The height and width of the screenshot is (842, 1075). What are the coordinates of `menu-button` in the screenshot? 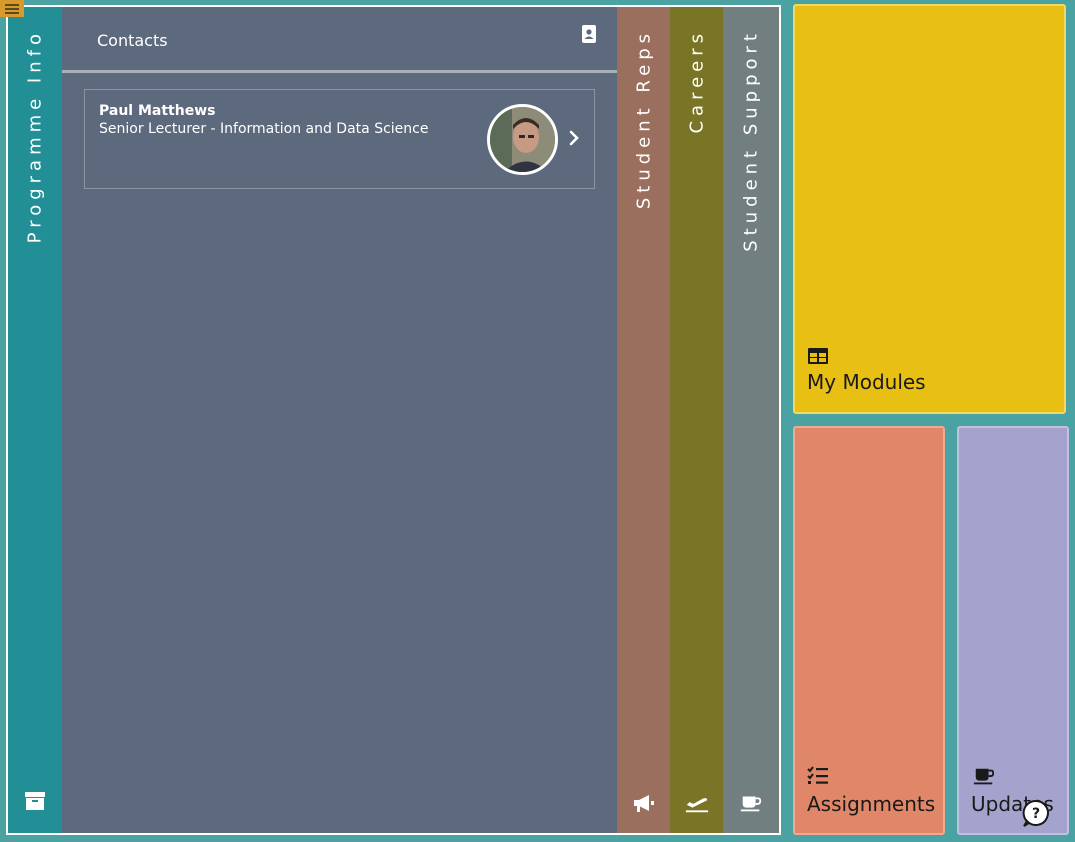 It's located at (12, 8).